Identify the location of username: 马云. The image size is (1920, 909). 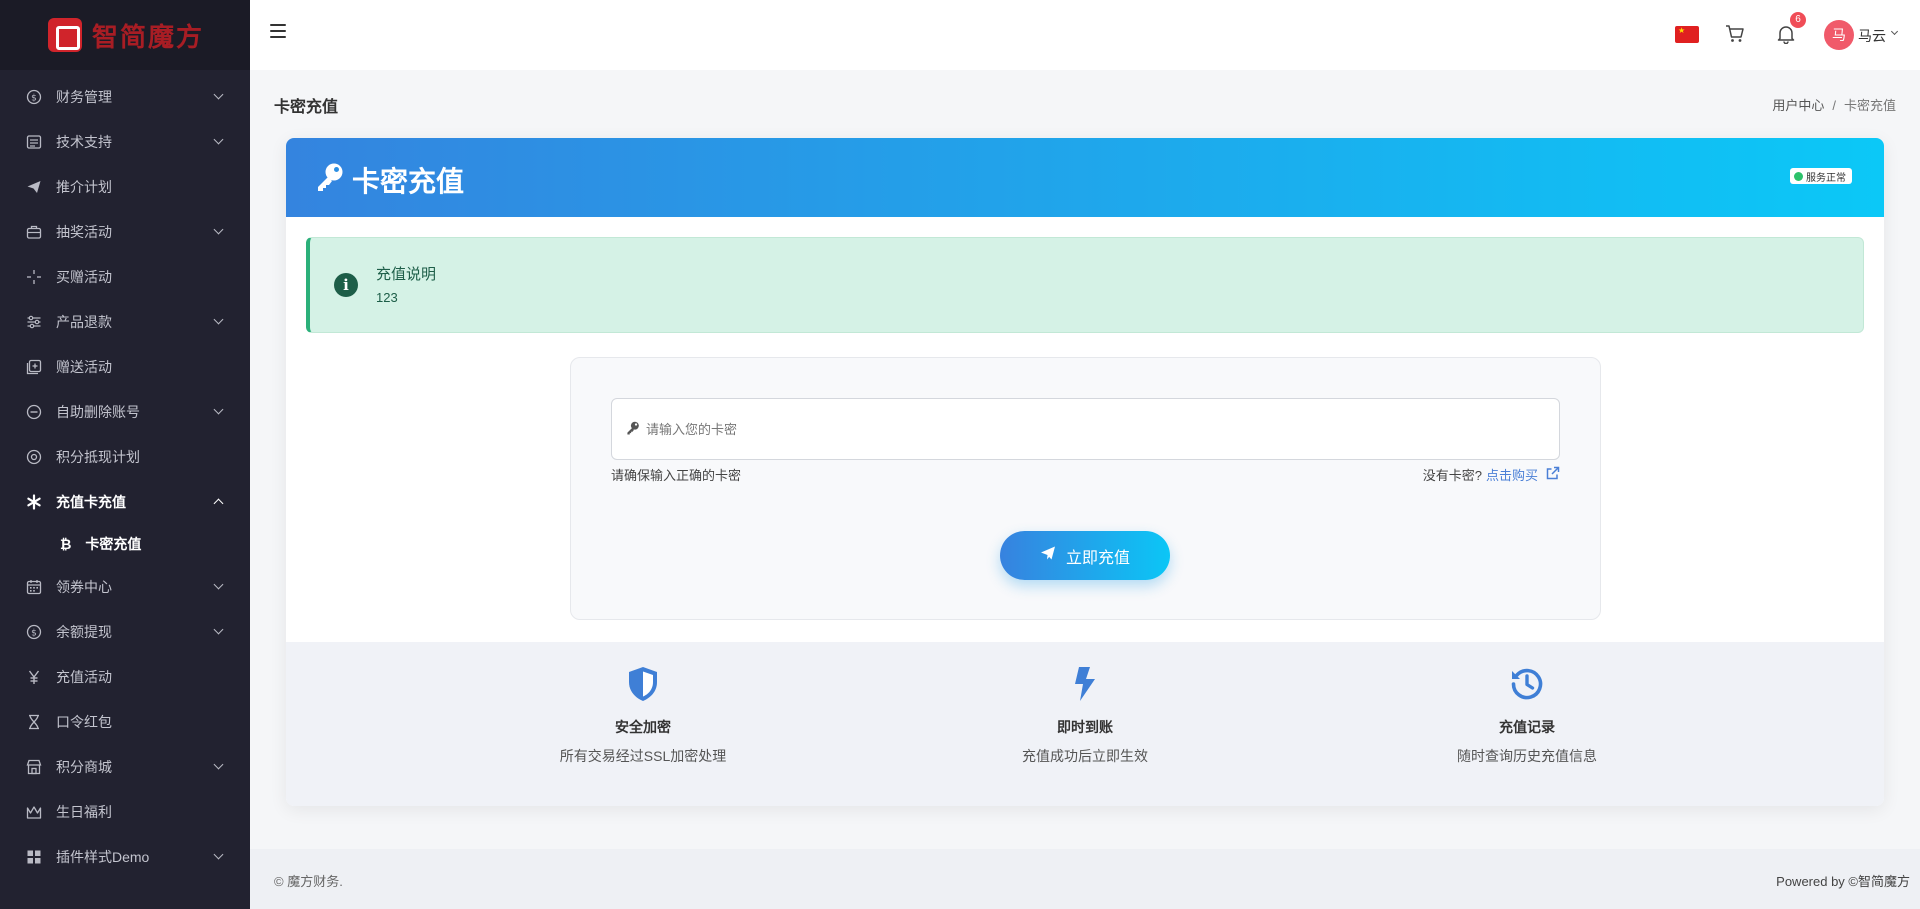
(1872, 36).